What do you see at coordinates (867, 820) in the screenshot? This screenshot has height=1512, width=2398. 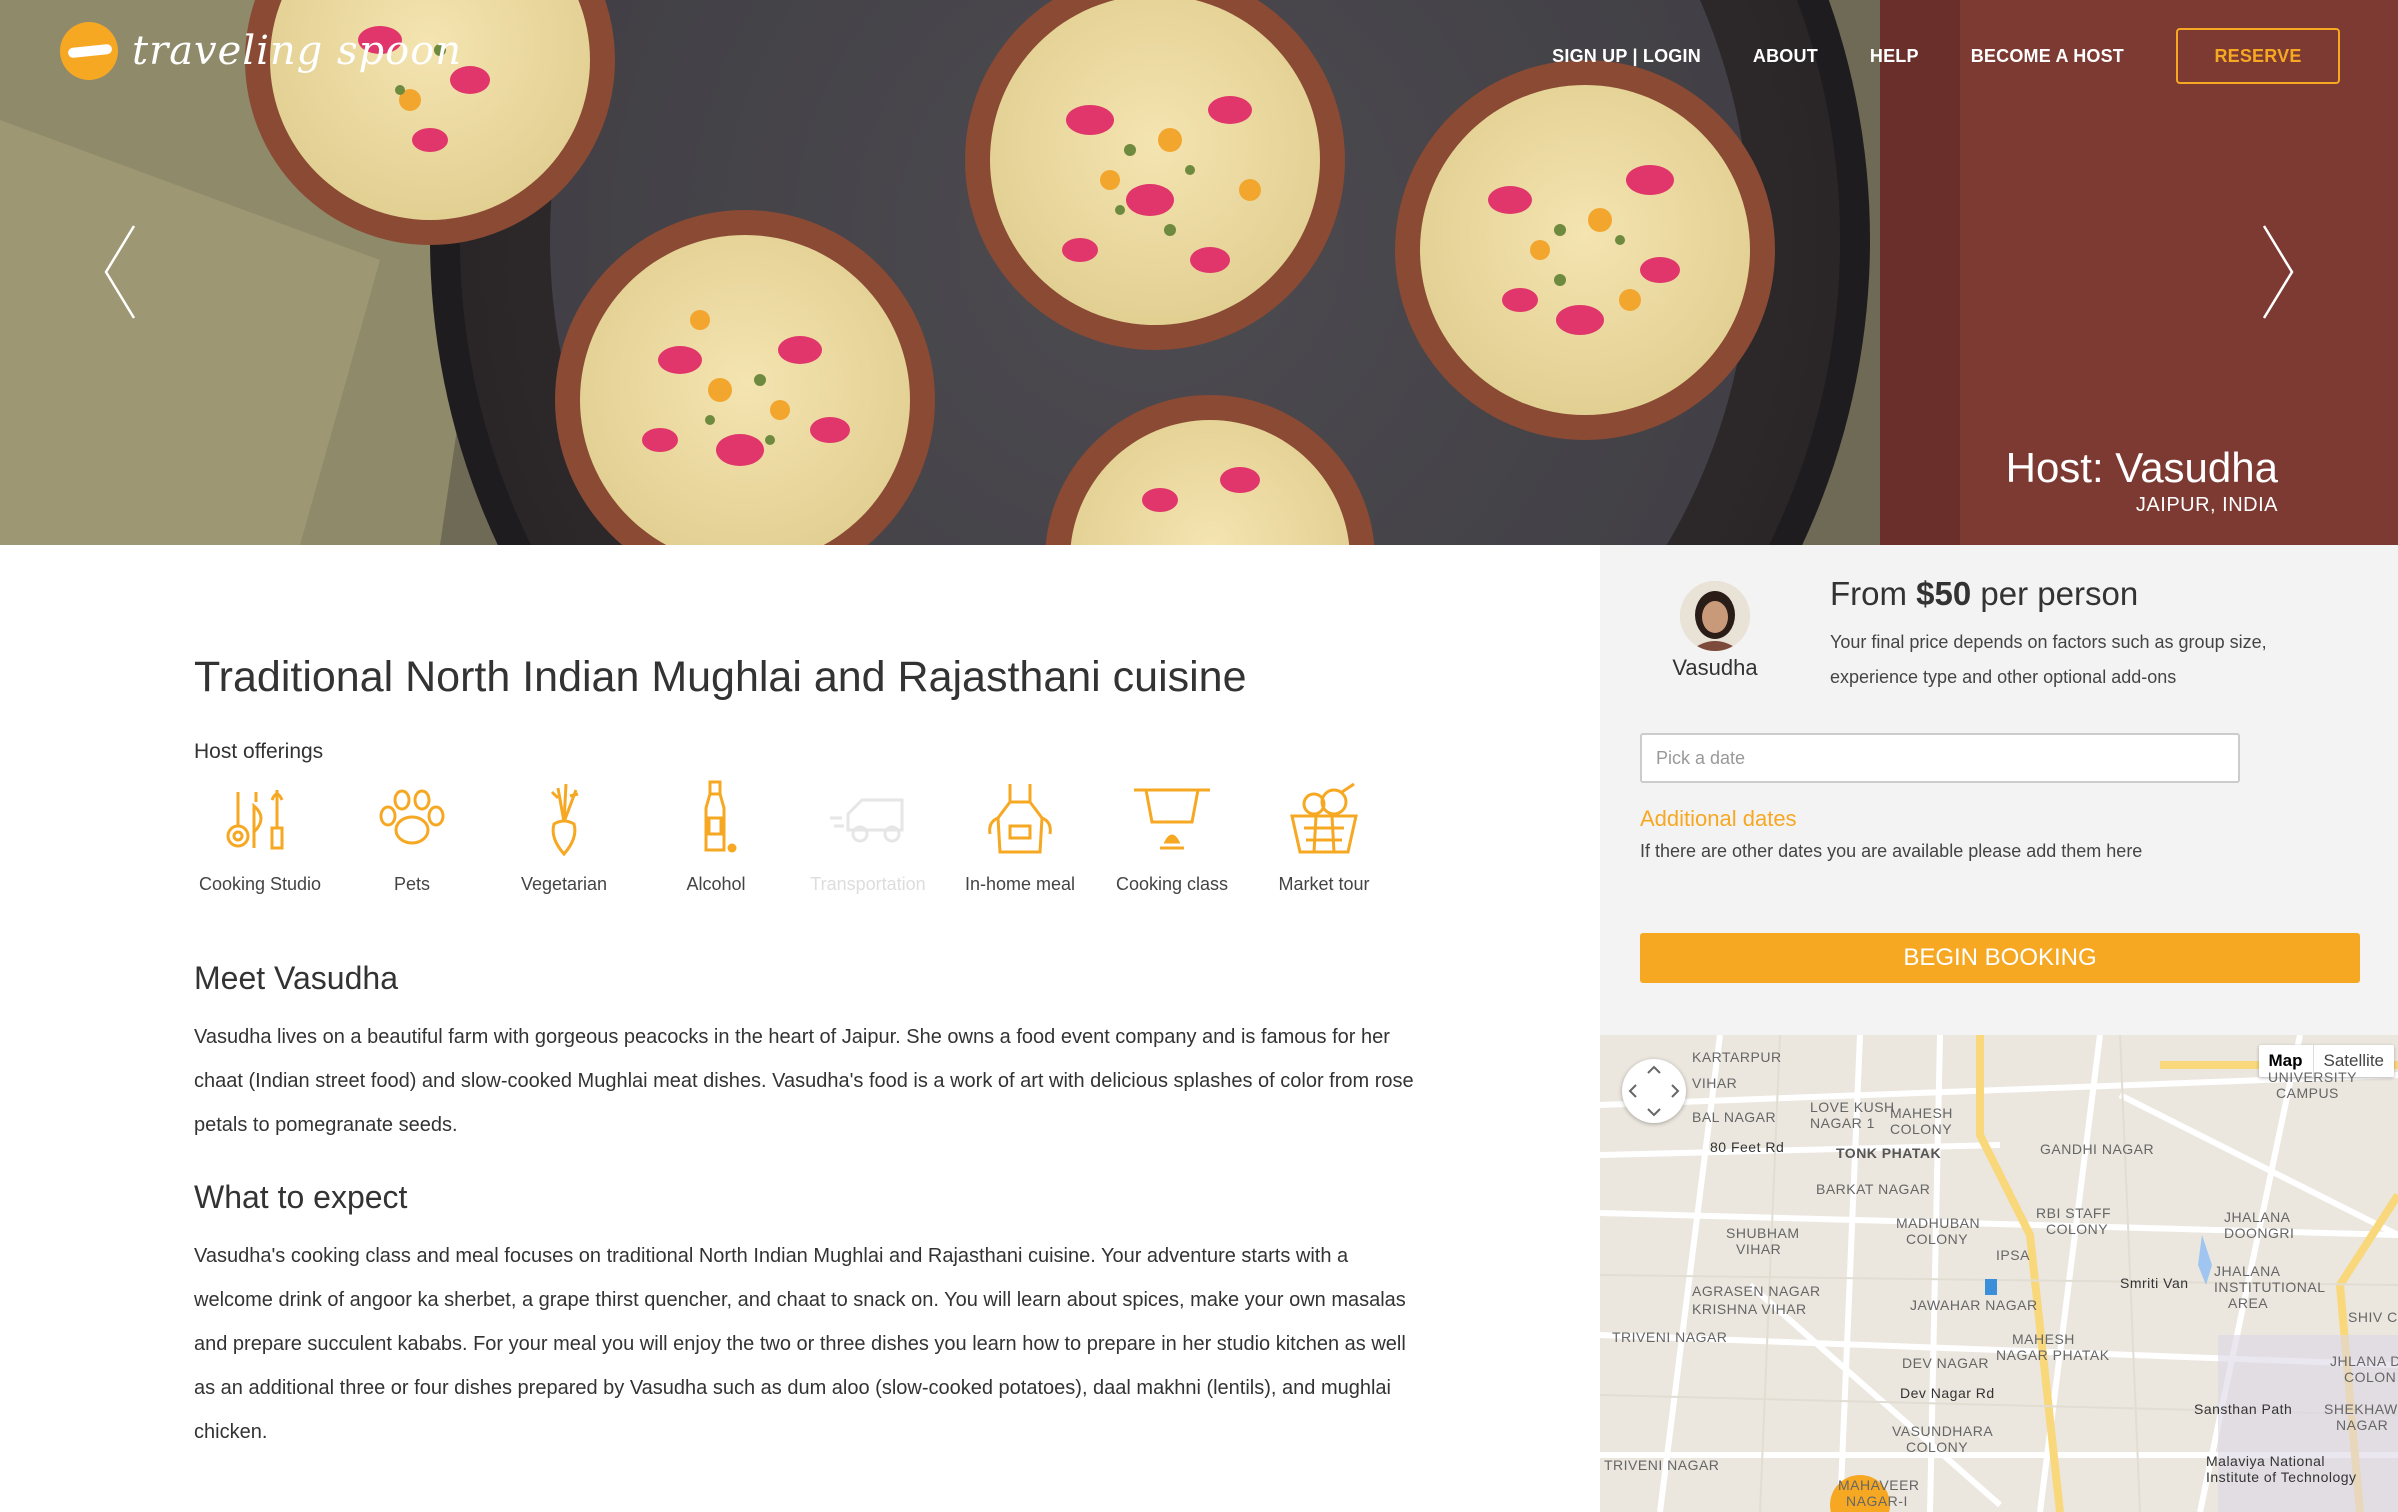 I see `car-icon` at bounding box center [867, 820].